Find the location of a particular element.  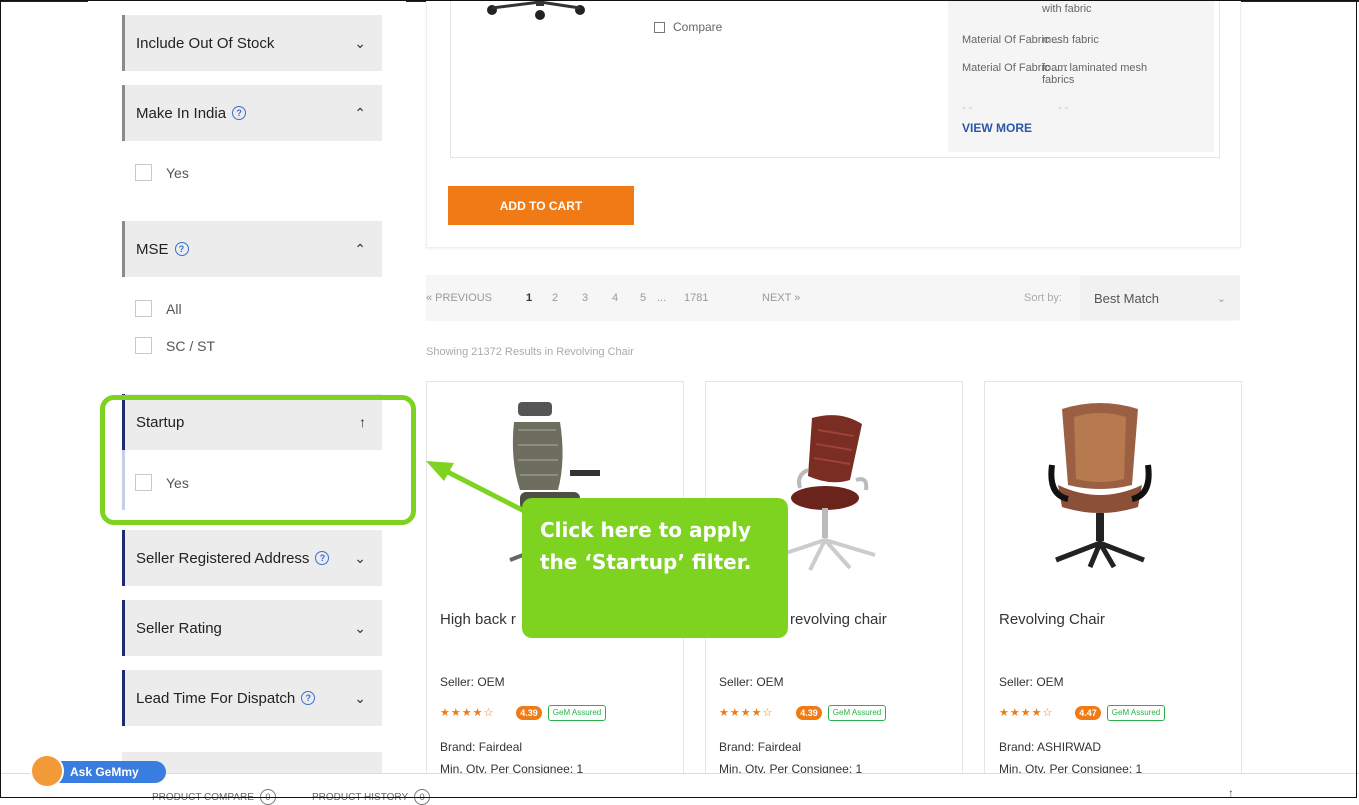

compare-checkbox: Compare is located at coordinates (688, 27).